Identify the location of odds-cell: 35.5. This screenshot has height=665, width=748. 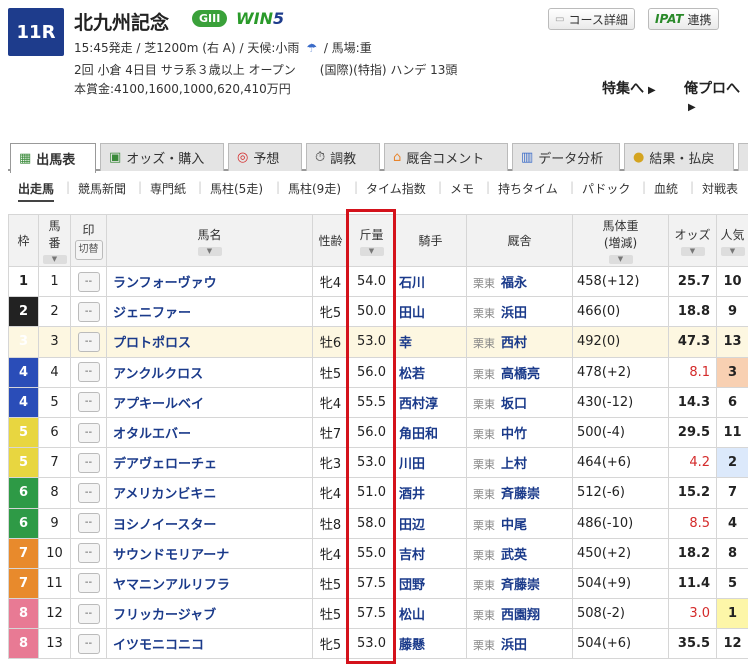
(692, 644).